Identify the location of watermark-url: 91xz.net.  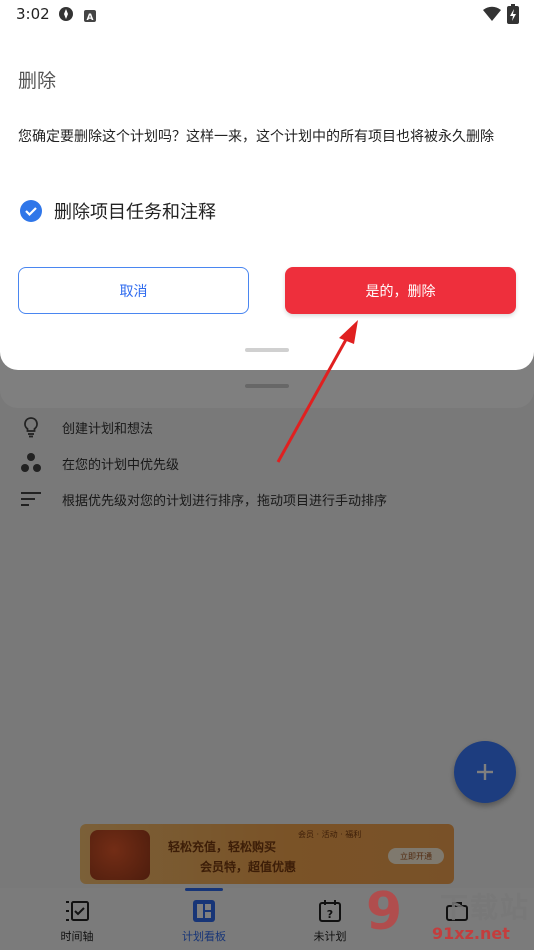
(471, 933).